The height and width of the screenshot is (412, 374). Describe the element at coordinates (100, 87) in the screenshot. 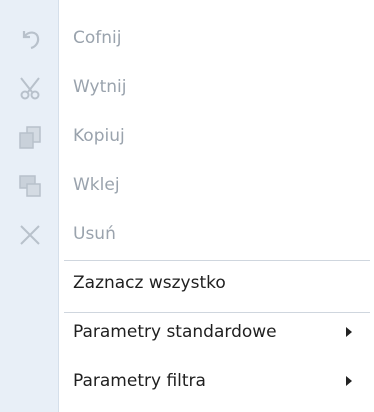

I see `menu-item-label: Wytnij` at that location.